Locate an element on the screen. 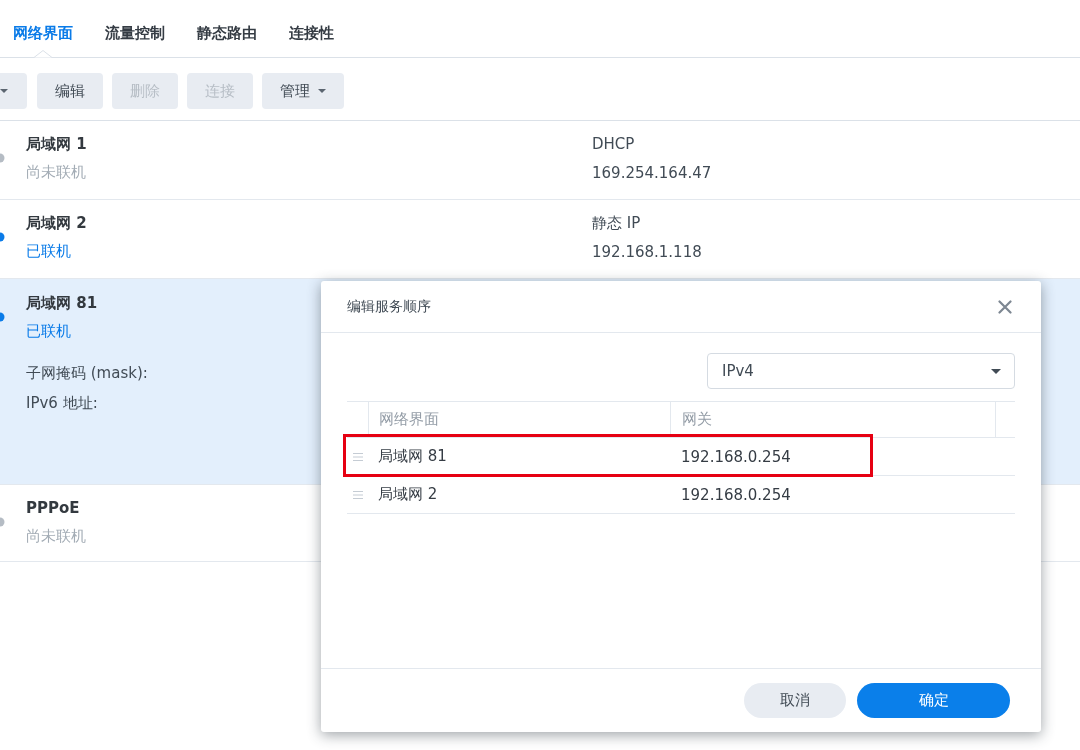 The width and height of the screenshot is (1080, 750). tab: 网络界面 is located at coordinates (43, 33).